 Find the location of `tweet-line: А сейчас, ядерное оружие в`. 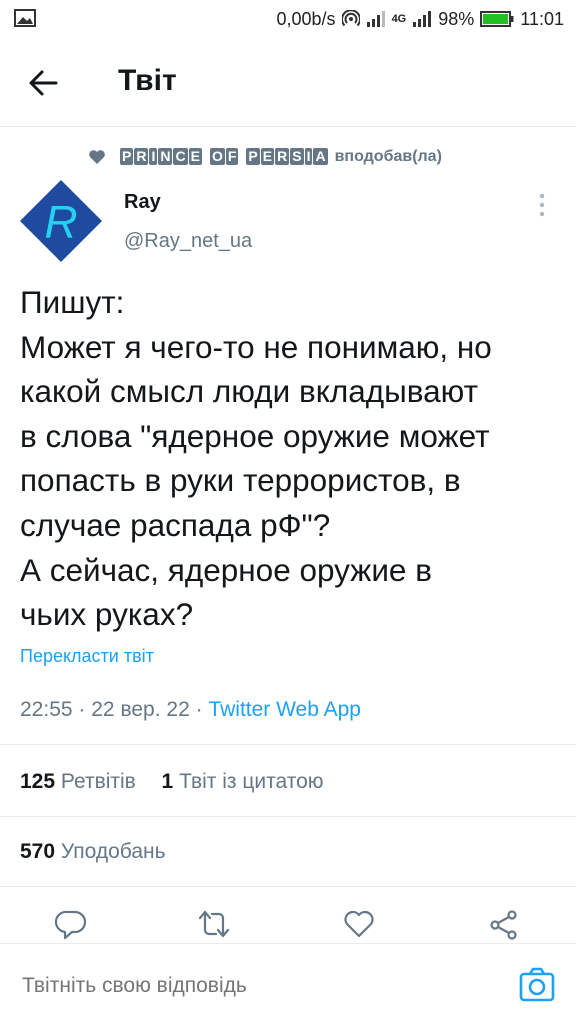

tweet-line: А сейчас, ядерное оружие в is located at coordinates (226, 569).